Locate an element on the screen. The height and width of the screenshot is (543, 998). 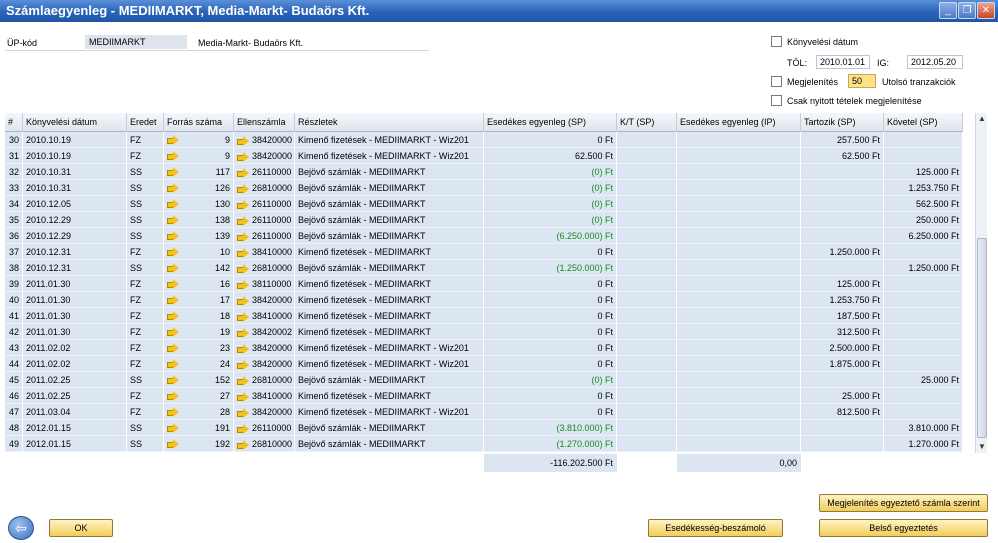
tol-date-field: 2010.01.01 is located at coordinates (843, 62).